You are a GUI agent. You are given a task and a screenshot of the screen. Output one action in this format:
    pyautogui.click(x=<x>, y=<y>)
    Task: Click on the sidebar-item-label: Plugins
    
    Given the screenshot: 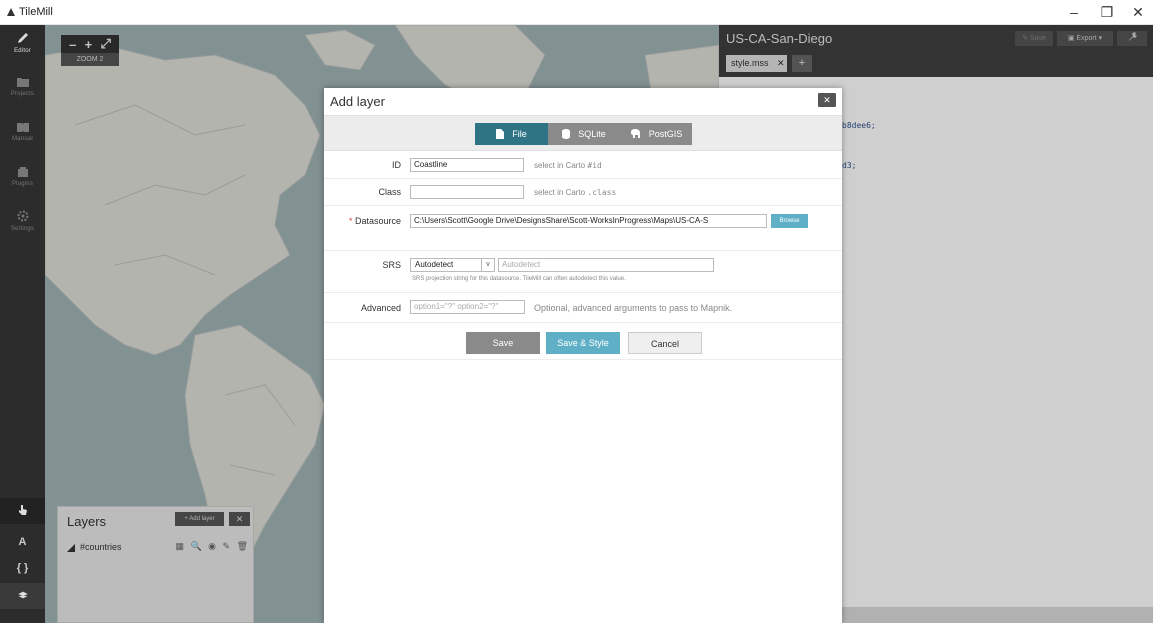 What is the action you would take?
    pyautogui.click(x=22, y=184)
    